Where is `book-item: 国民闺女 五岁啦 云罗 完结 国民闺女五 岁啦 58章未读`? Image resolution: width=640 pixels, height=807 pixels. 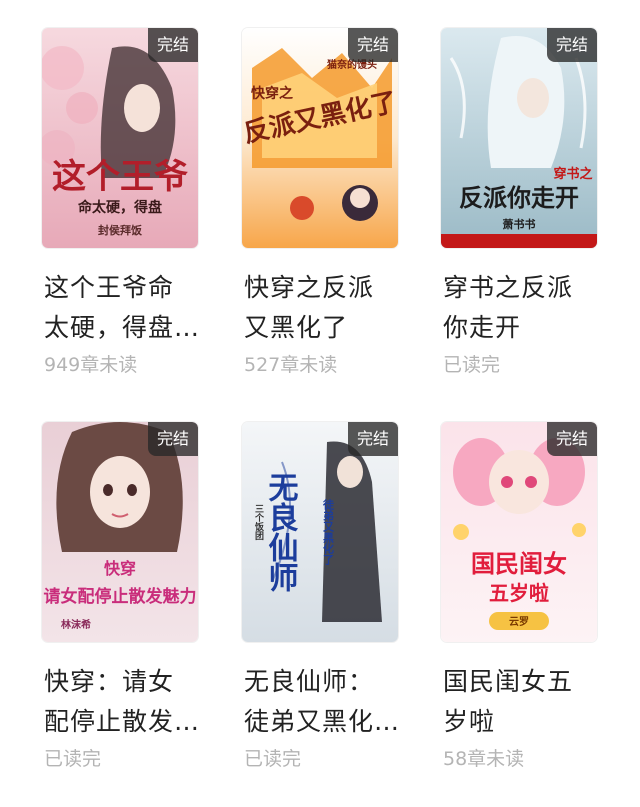
book-item: 国民闺女 五岁啦 云罗 完结 国民闺女五 岁啦 58章未读 is located at coordinates (521, 602).